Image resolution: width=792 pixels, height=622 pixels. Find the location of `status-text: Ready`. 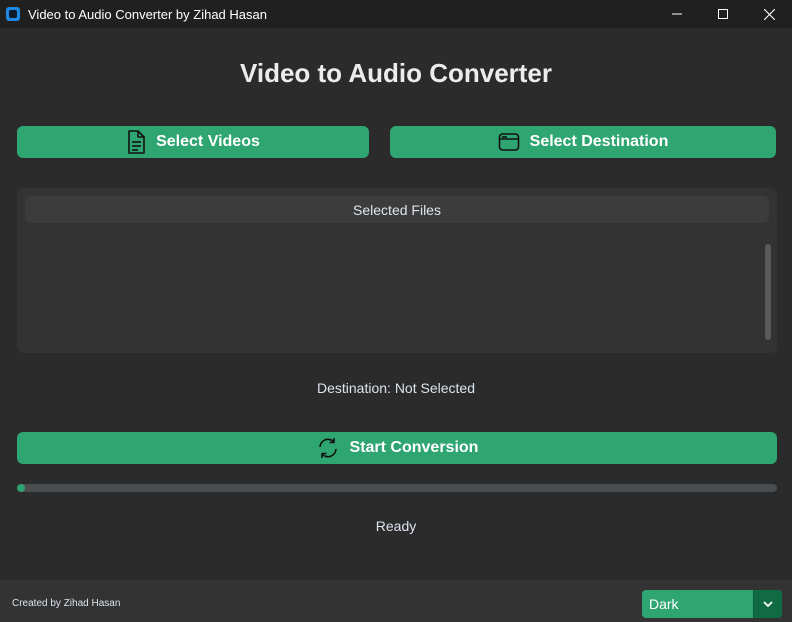

status-text: Ready is located at coordinates (396, 526).